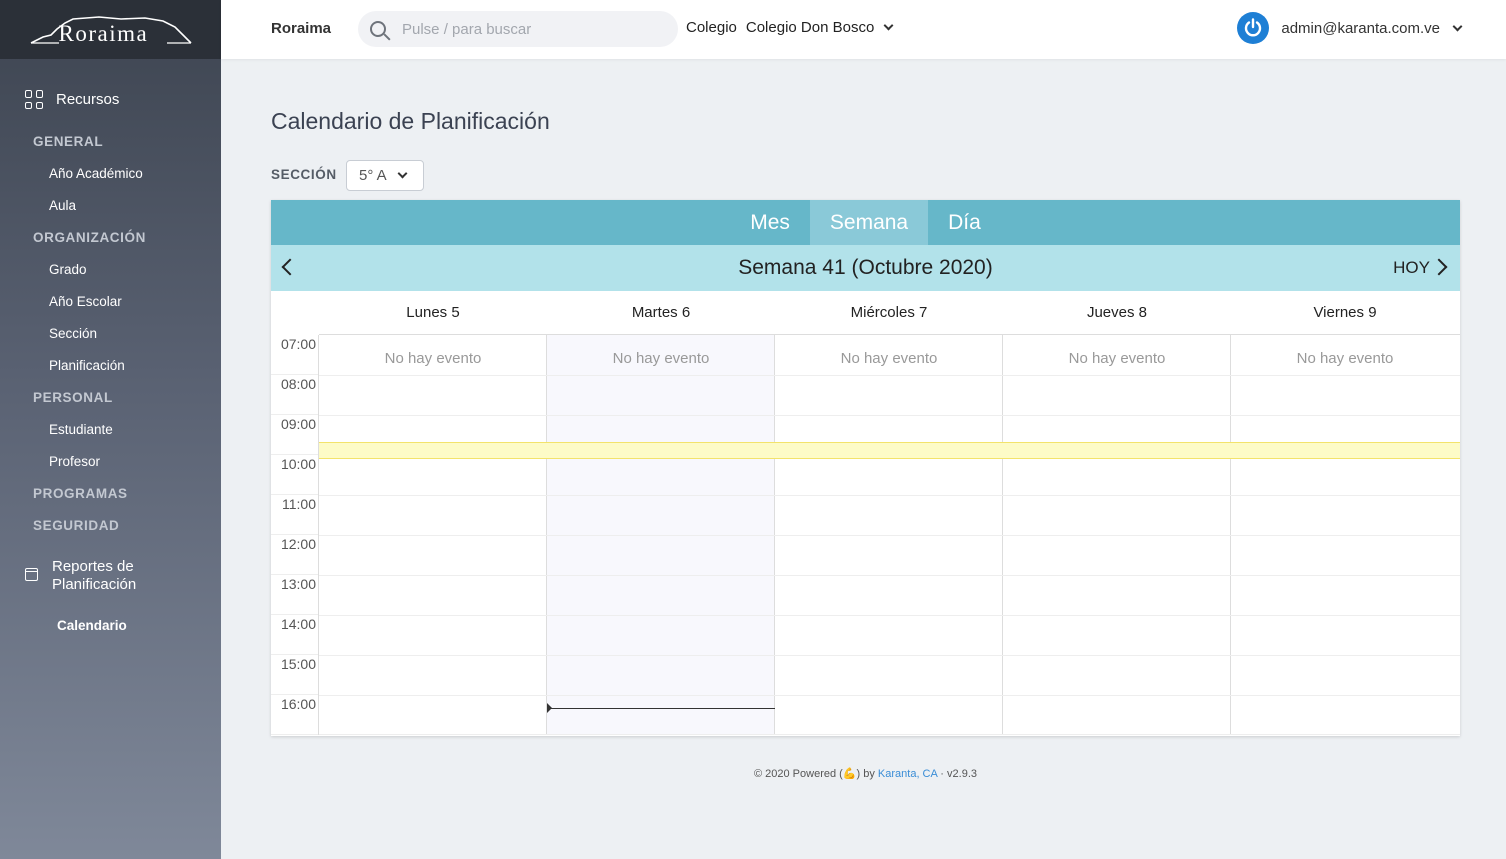  What do you see at coordinates (68, 269) in the screenshot?
I see `sidebar-item-grado: Grado` at bounding box center [68, 269].